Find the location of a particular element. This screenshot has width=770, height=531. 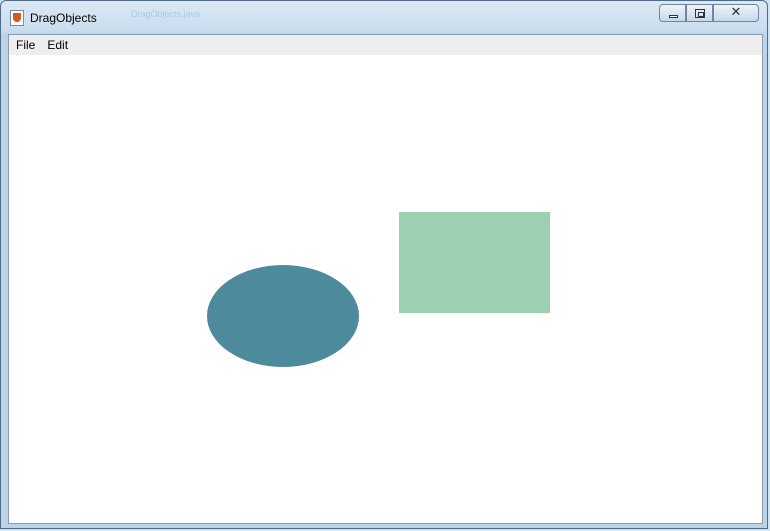

close-button: ✕ is located at coordinates (736, 13).